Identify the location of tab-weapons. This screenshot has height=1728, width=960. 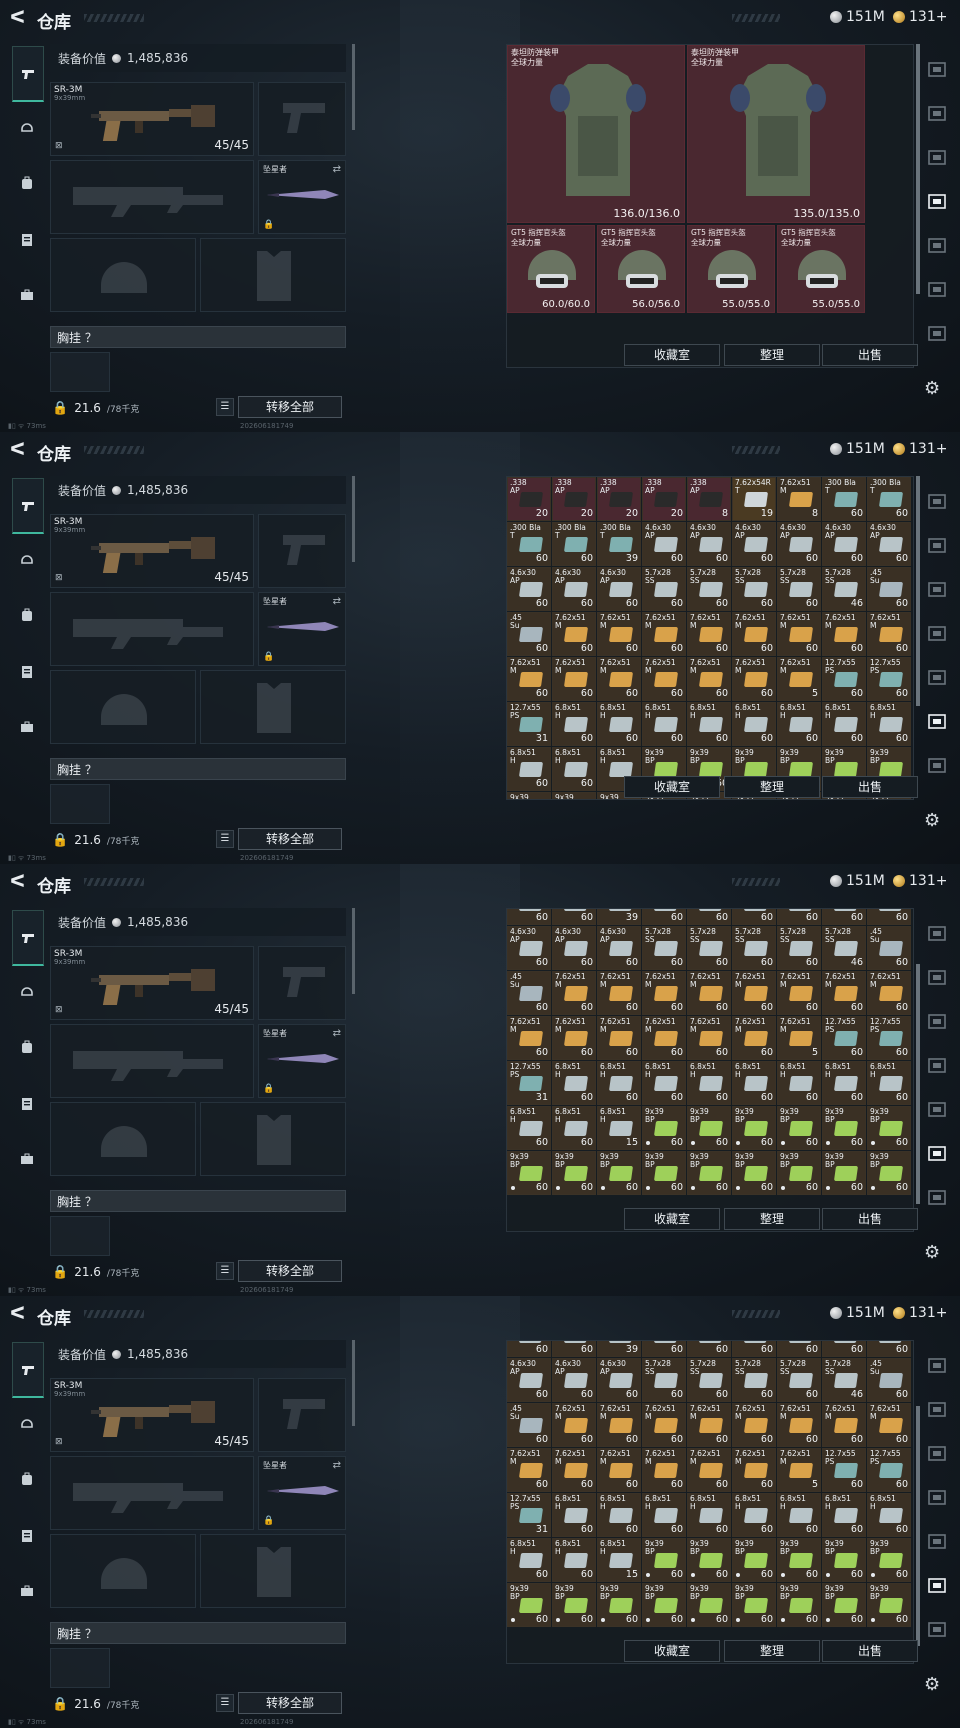
(28, 74).